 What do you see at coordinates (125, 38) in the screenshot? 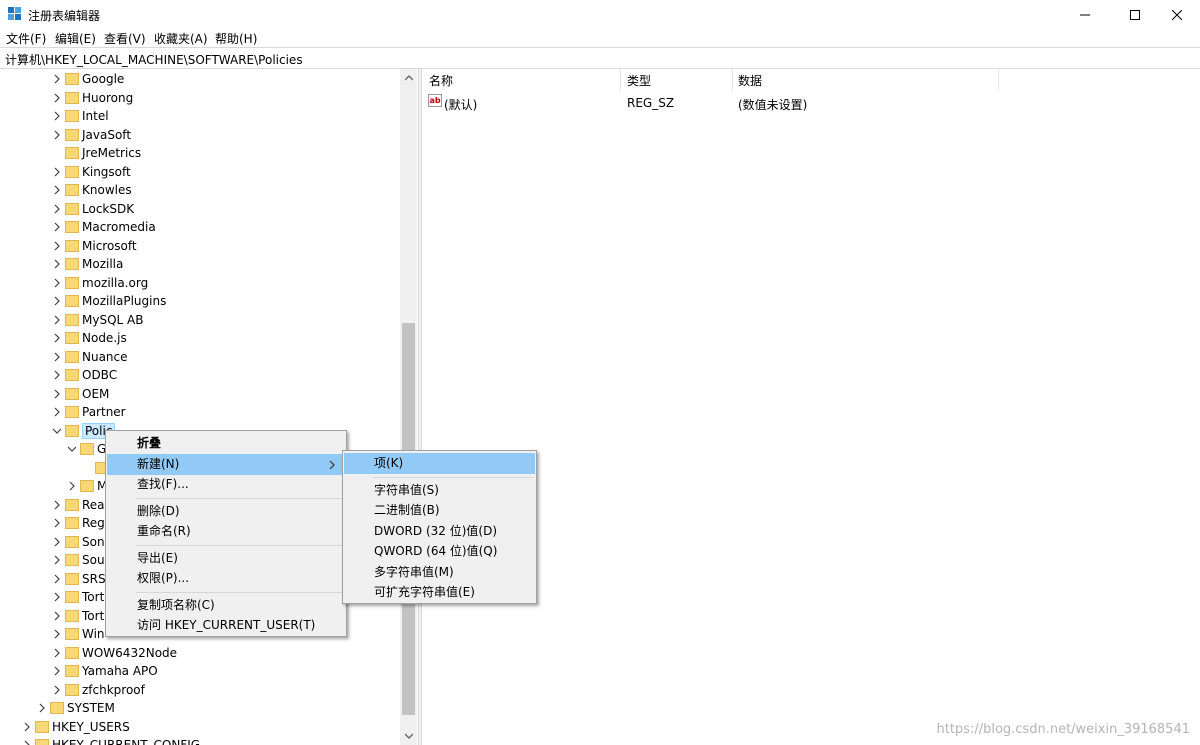
I see `menu-view: 查看(V)` at bounding box center [125, 38].